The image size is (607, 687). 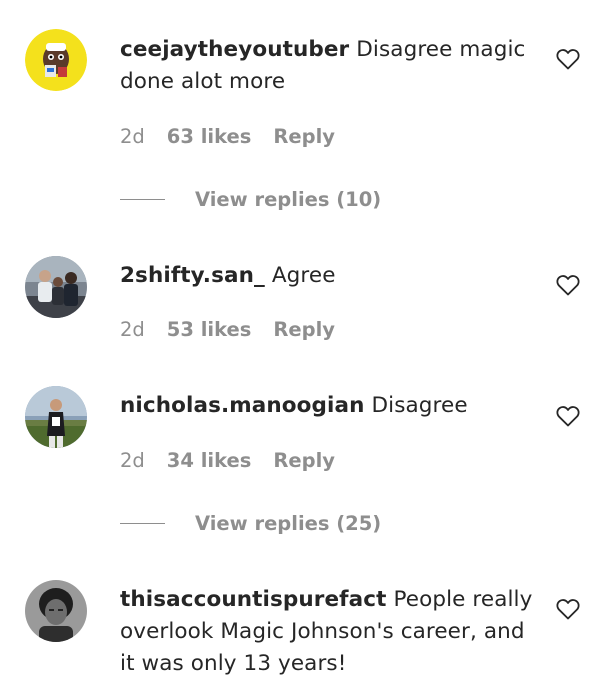 I want to click on view-replies-button: View replies (25), so click(x=250, y=524).